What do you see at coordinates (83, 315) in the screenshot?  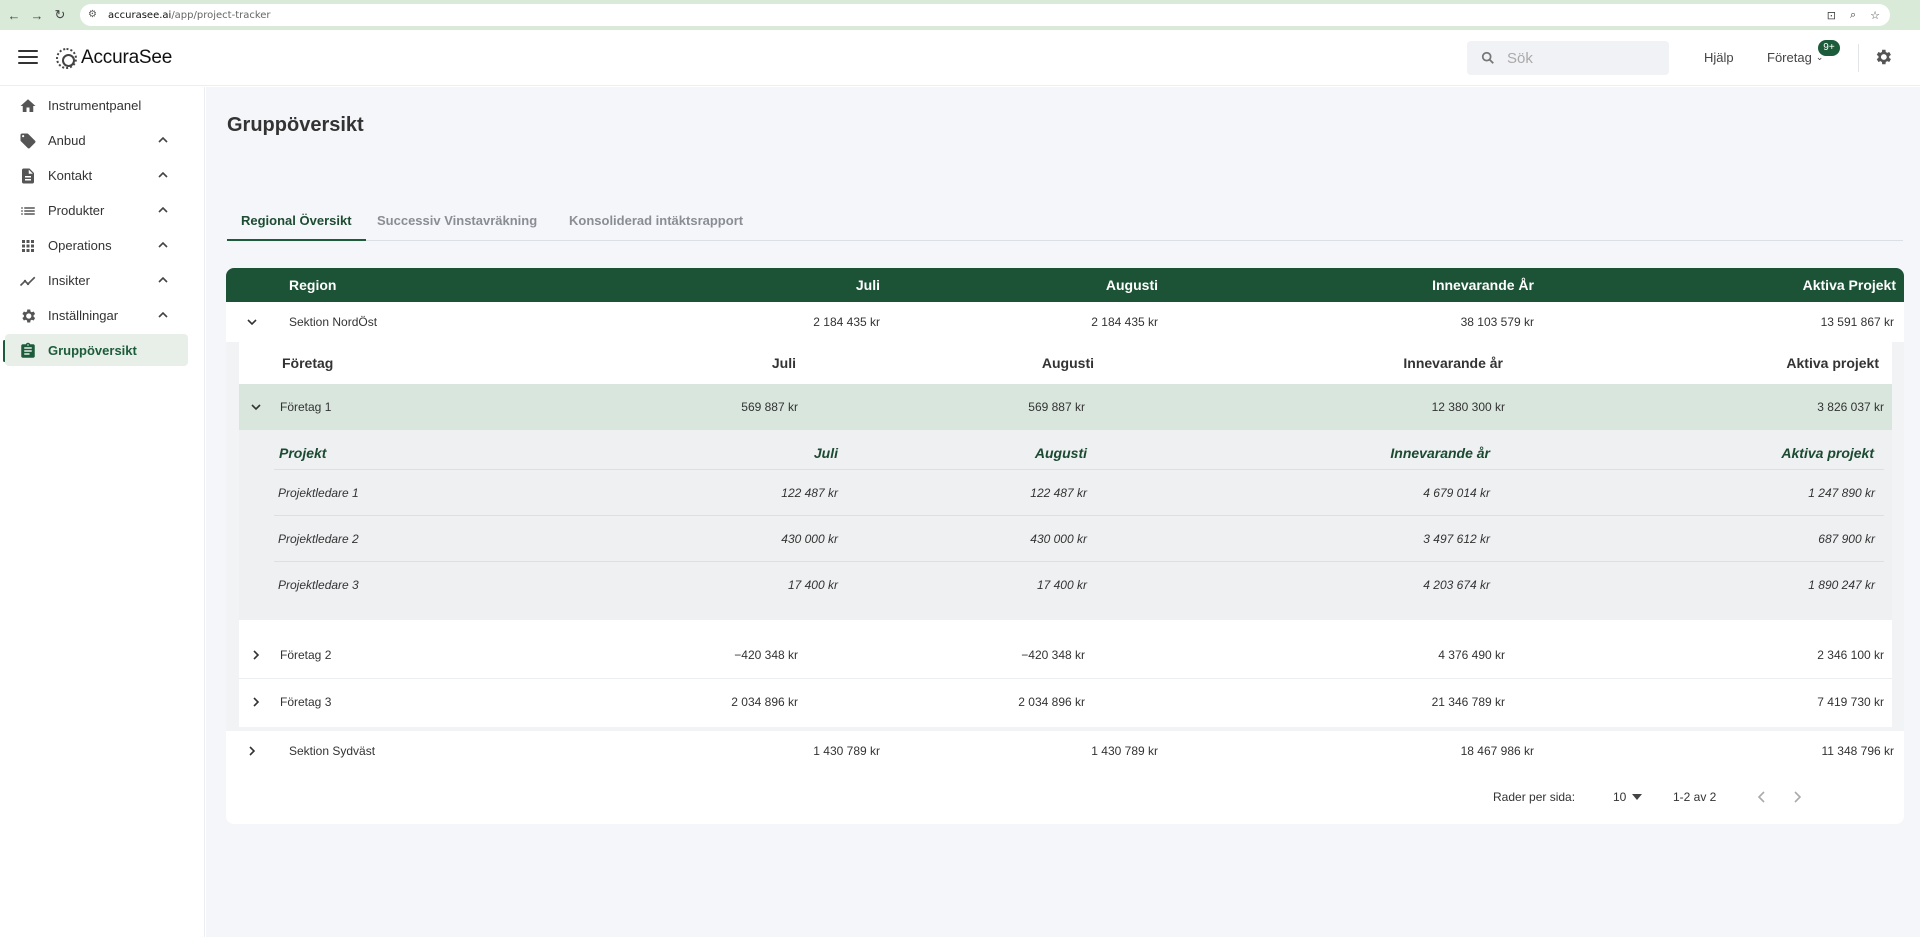 I see `sidebar-item-label: Inställningar` at bounding box center [83, 315].